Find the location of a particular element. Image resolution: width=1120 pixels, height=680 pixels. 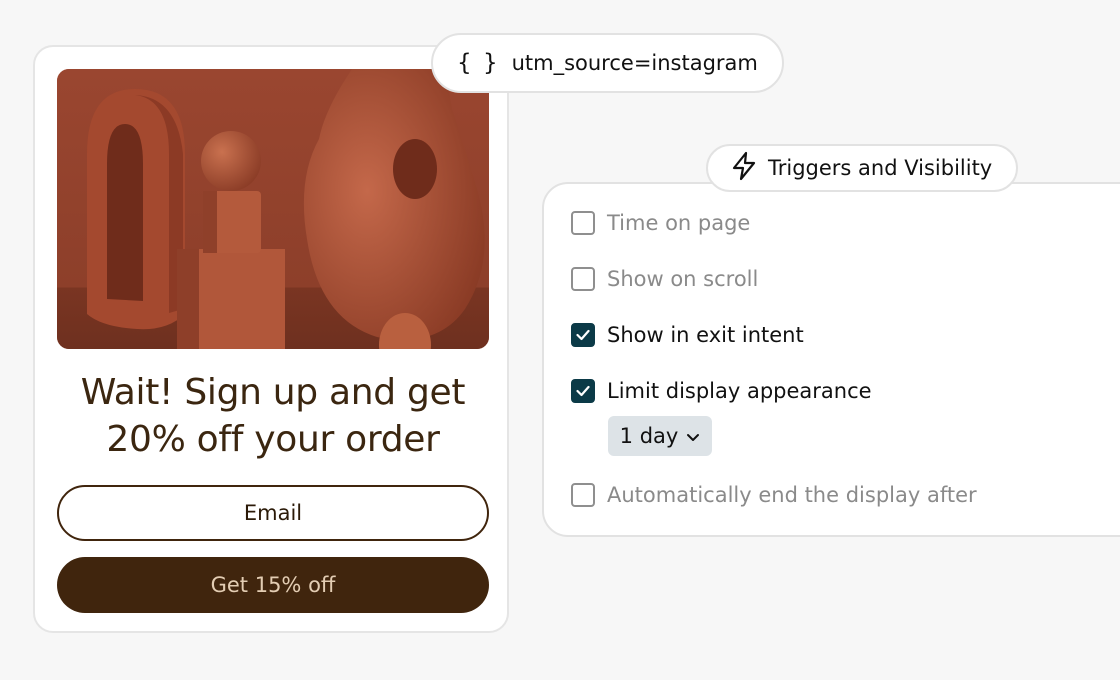

auto-end-checkbox is located at coordinates (583, 495).